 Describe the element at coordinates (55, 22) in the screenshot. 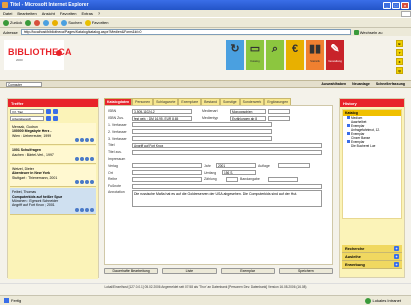

I see `home-button` at that location.